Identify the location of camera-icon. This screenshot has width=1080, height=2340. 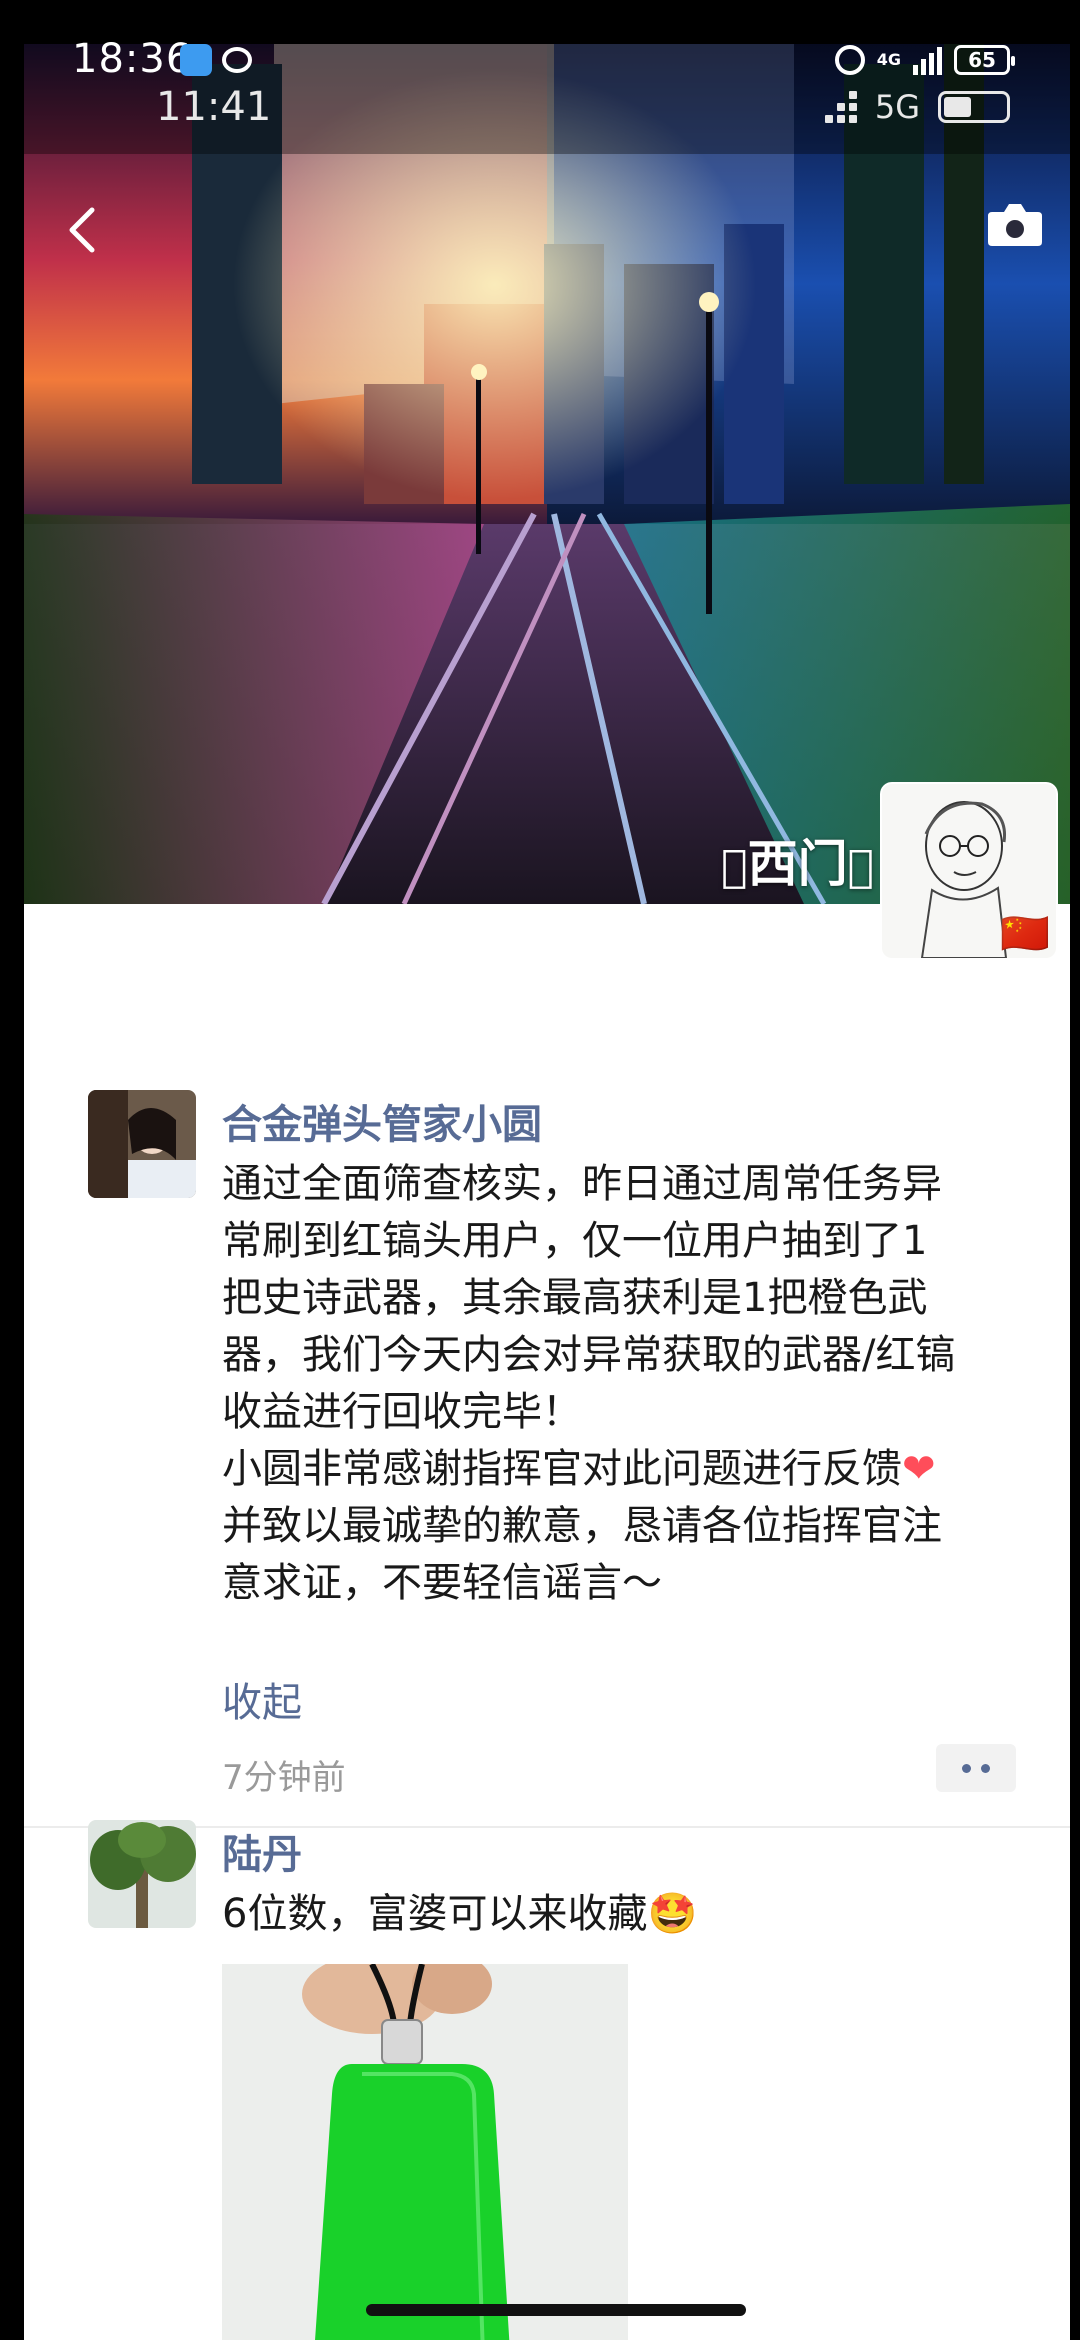
(1015, 225).